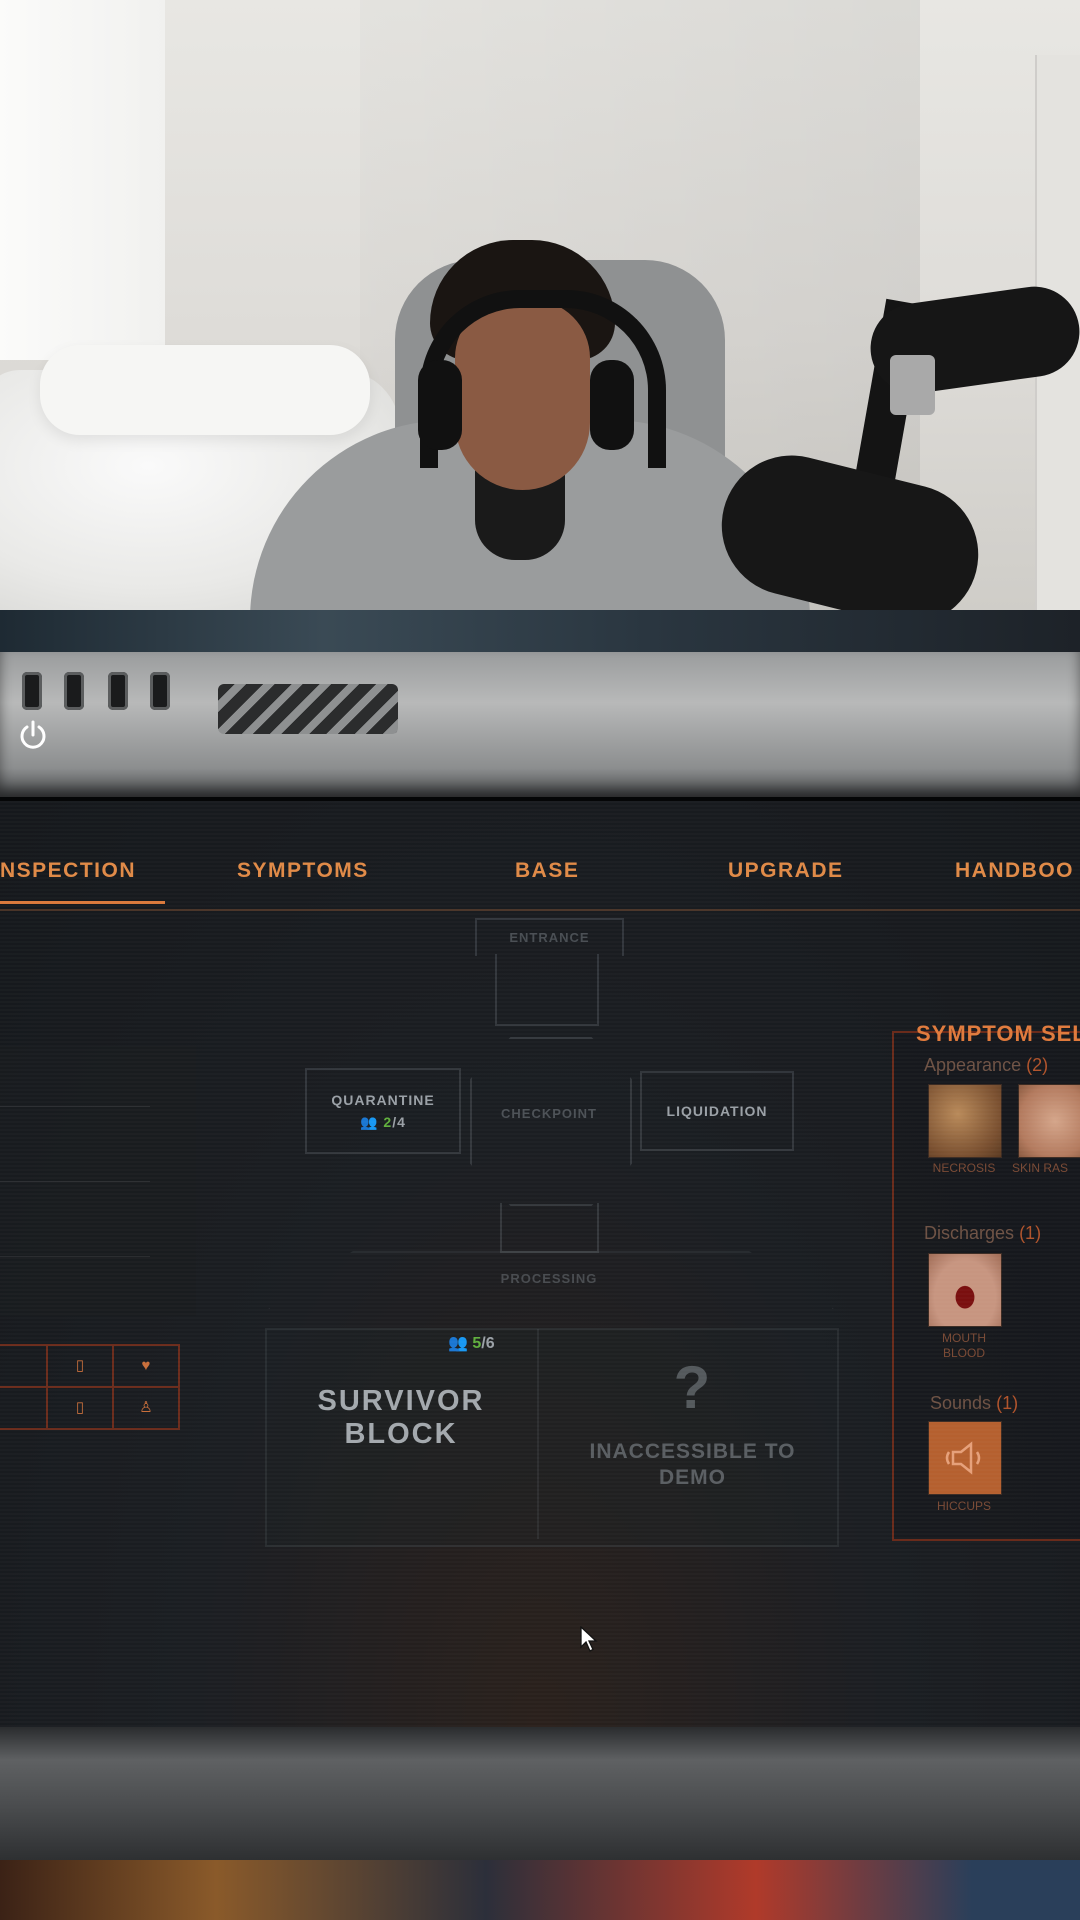 This screenshot has width=1080, height=1920. I want to click on inaccessible-line1: INACCESSIBLE TO, so click(692, 1451).